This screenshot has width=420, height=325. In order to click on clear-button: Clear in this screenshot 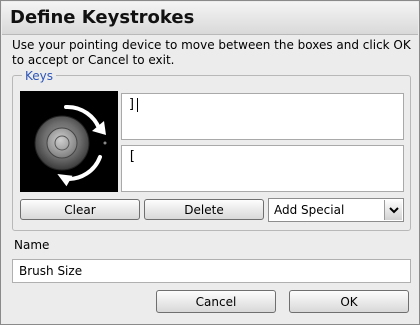, I will do `click(80, 209)`.